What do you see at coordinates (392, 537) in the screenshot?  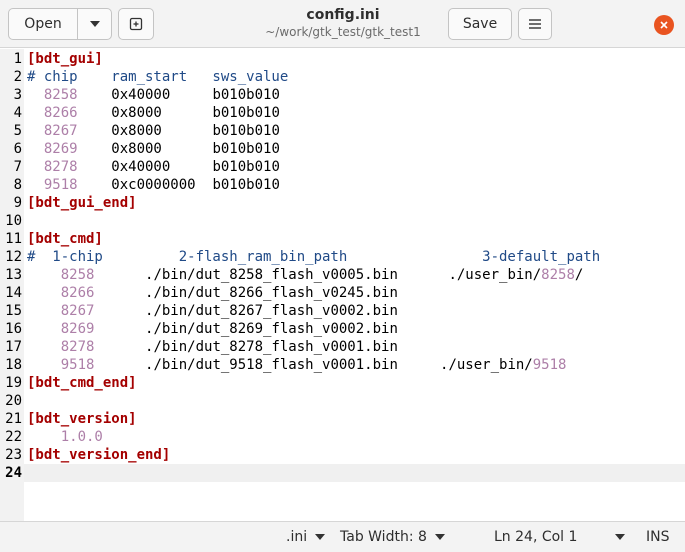 I see `tab-width-selector: Tab Width: 8` at bounding box center [392, 537].